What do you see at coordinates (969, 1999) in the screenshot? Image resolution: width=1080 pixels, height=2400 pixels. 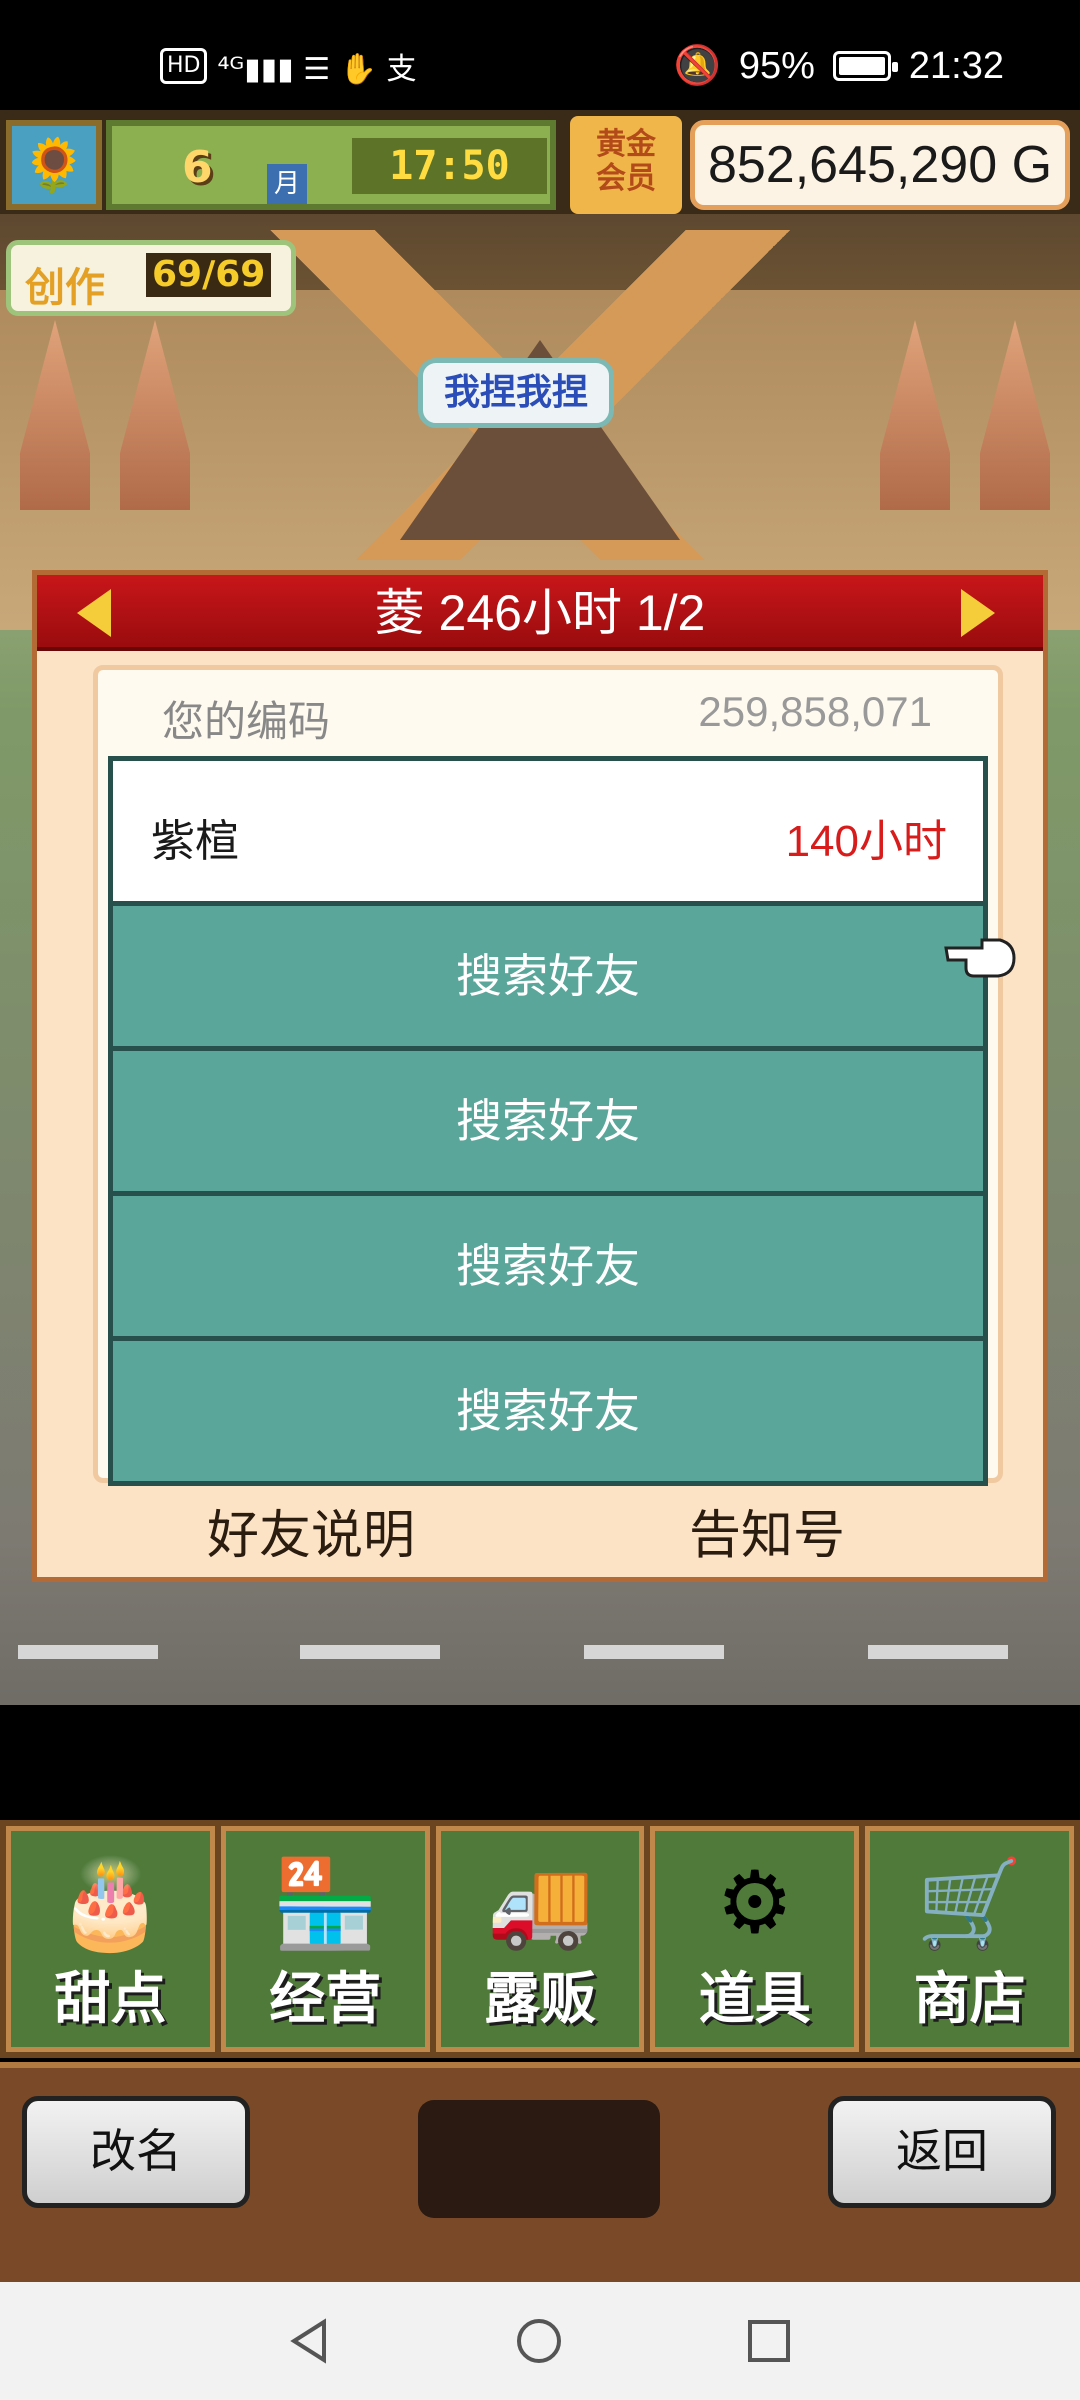 I see `menu-label: 商店` at bounding box center [969, 1999].